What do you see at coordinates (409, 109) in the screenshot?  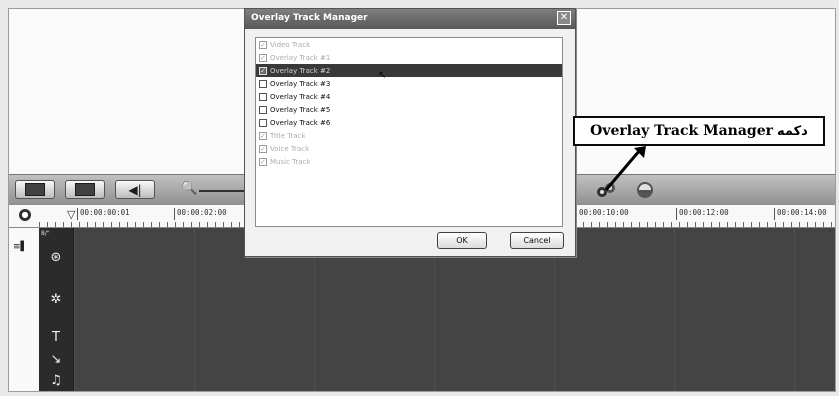 I see `track-list-item: Overlay Track #5` at bounding box center [409, 109].